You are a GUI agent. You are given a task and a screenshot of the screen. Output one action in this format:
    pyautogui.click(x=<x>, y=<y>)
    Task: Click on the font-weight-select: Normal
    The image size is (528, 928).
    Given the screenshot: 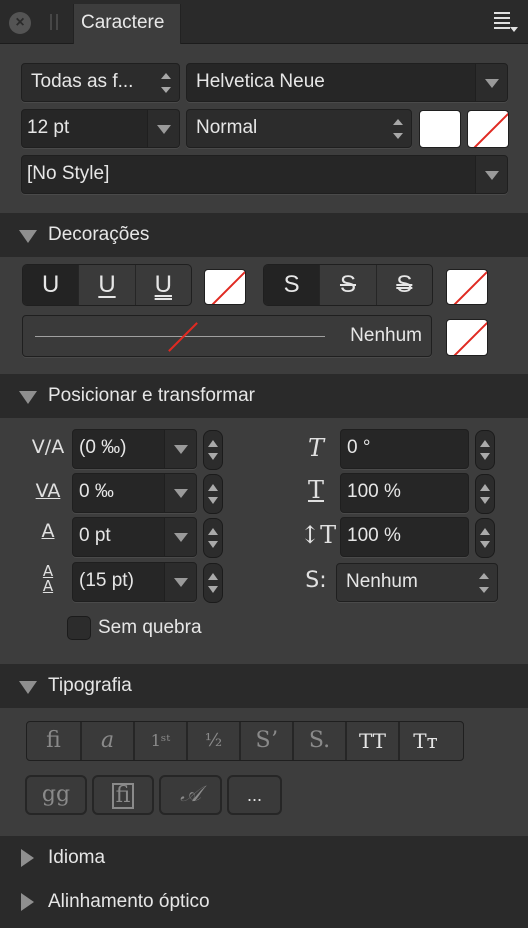 What is the action you would take?
    pyautogui.click(x=299, y=128)
    